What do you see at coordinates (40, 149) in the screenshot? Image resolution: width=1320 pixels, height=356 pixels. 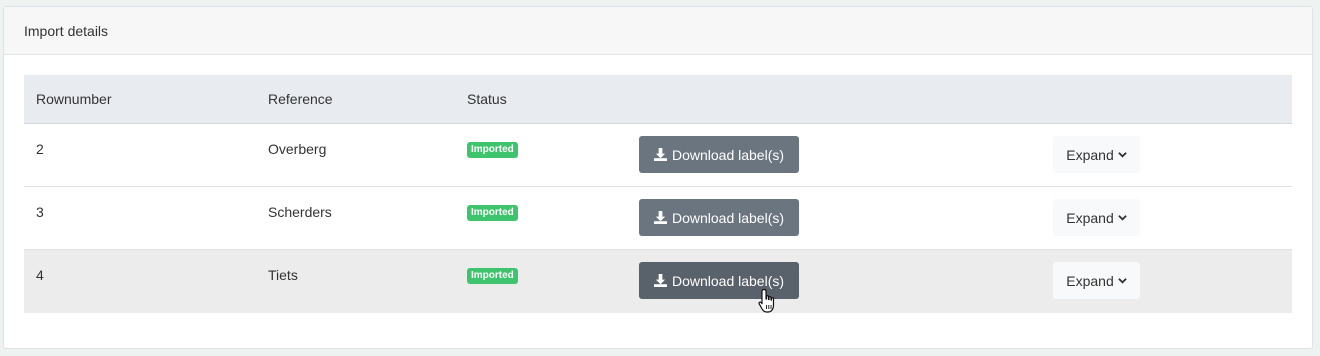 I see `rownumber-cell: 2` at bounding box center [40, 149].